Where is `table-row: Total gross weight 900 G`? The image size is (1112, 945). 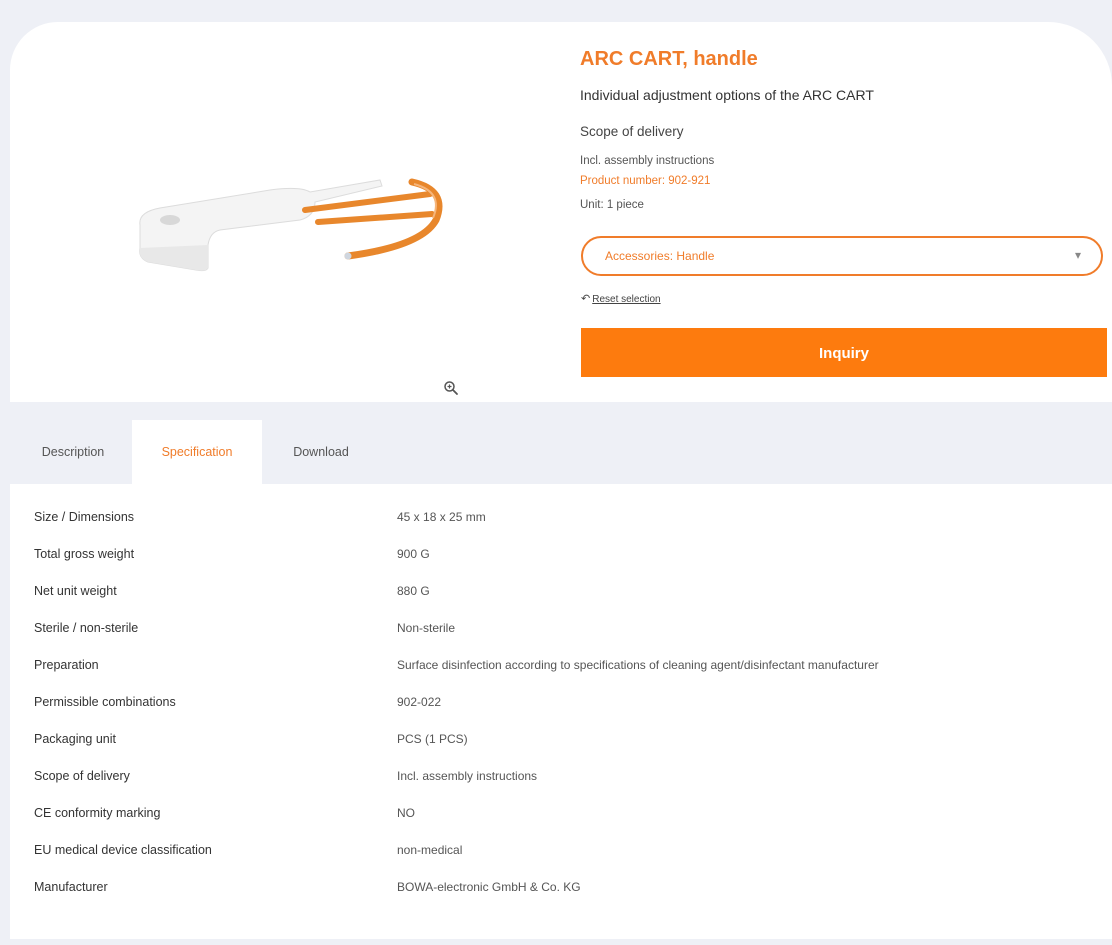 table-row: Total gross weight 900 G is located at coordinates (561, 555).